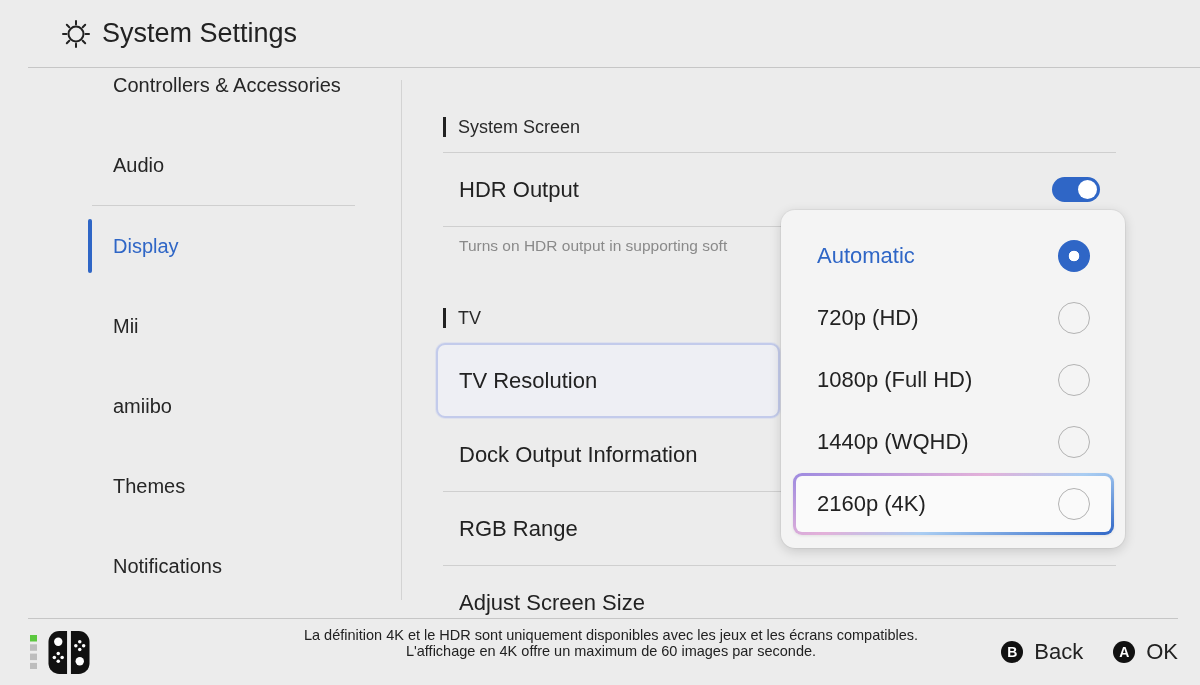 The height and width of the screenshot is (685, 1200). Describe the element at coordinates (608, 528) in the screenshot. I see `settings-item: RGB Range` at that location.